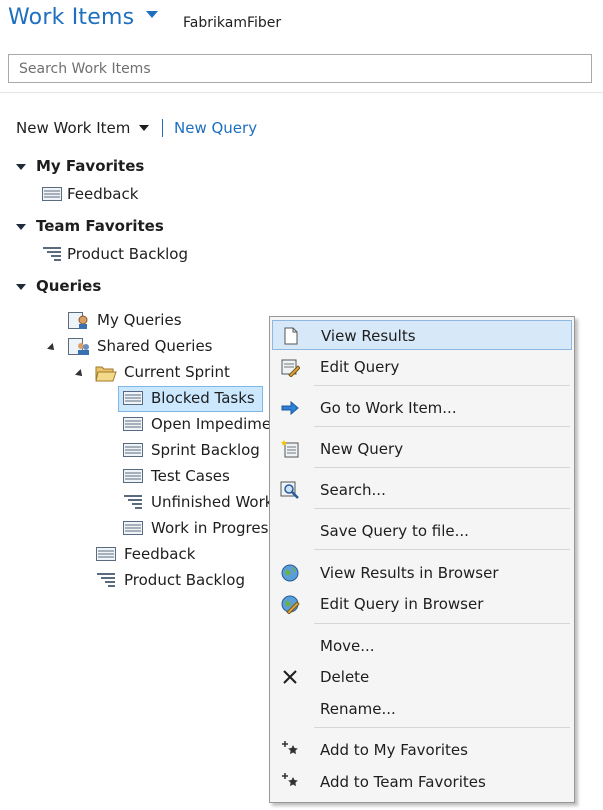  Describe the element at coordinates (139, 320) in the screenshot. I see `tree-item-my-queries: My Queries` at that location.